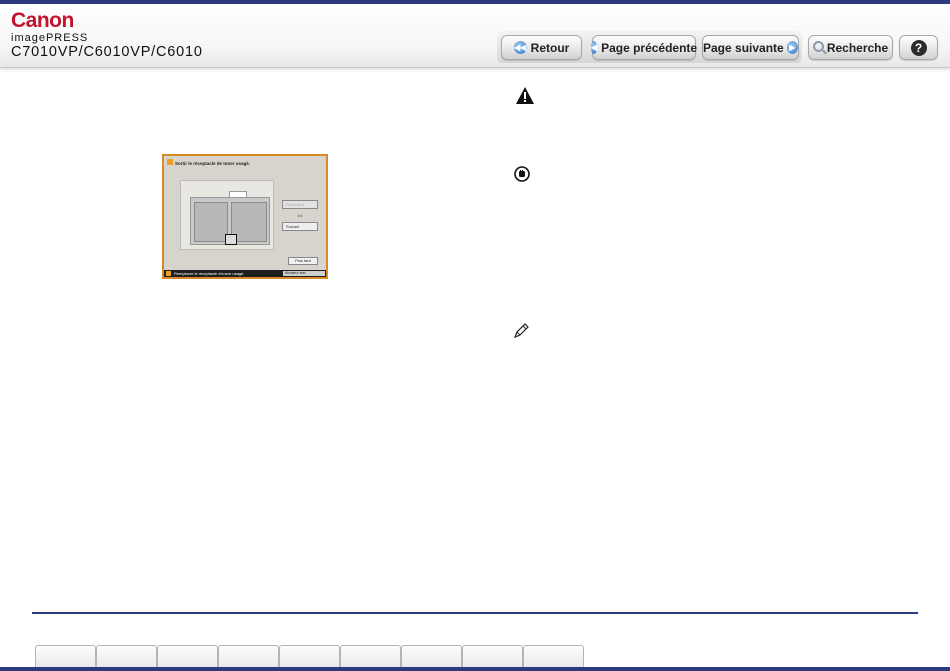  I want to click on bottom-rule, so click(475, 669).